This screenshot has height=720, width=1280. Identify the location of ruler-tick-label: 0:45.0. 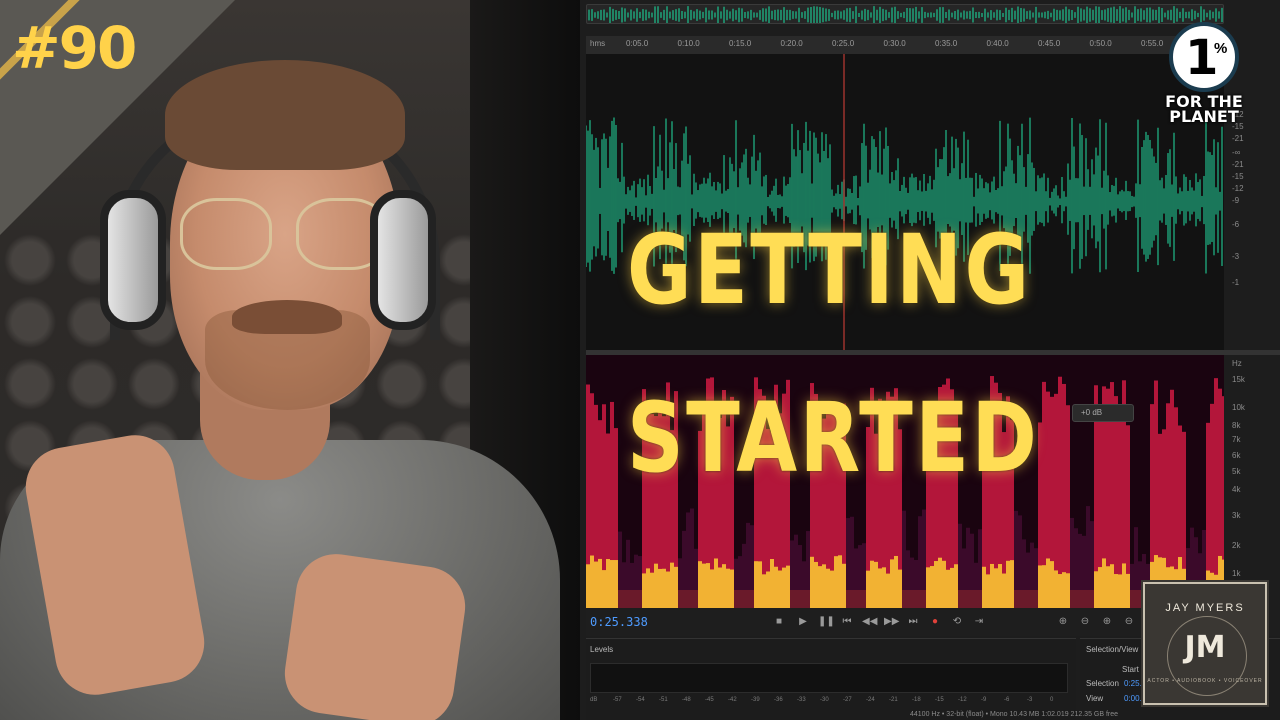
(1049, 43).